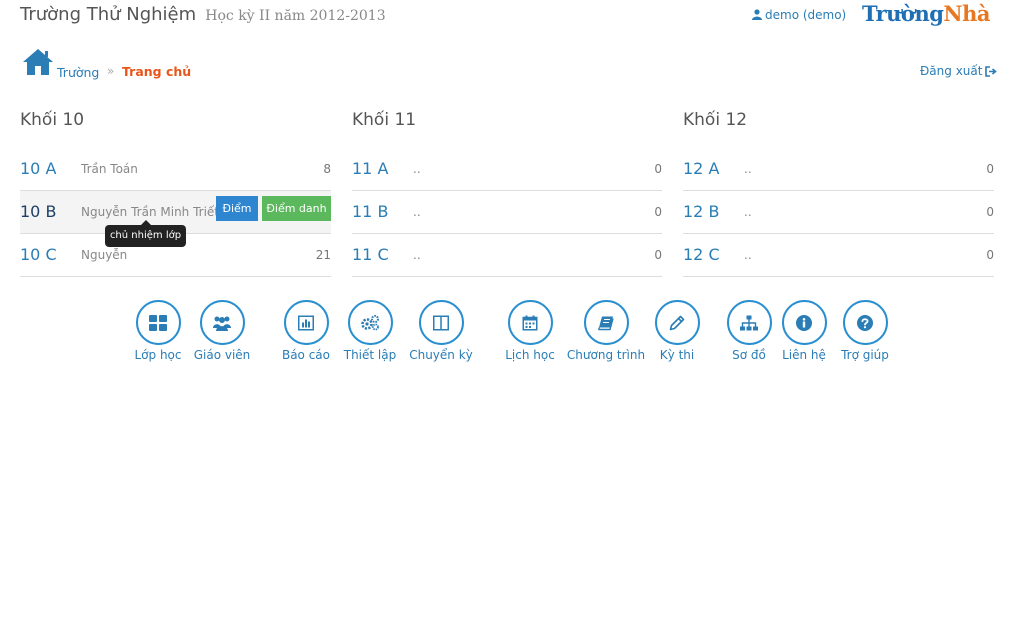 Image resolution: width=1014 pixels, height=619 pixels. What do you see at coordinates (323, 255) in the screenshot?
I see `student-count: 21` at bounding box center [323, 255].